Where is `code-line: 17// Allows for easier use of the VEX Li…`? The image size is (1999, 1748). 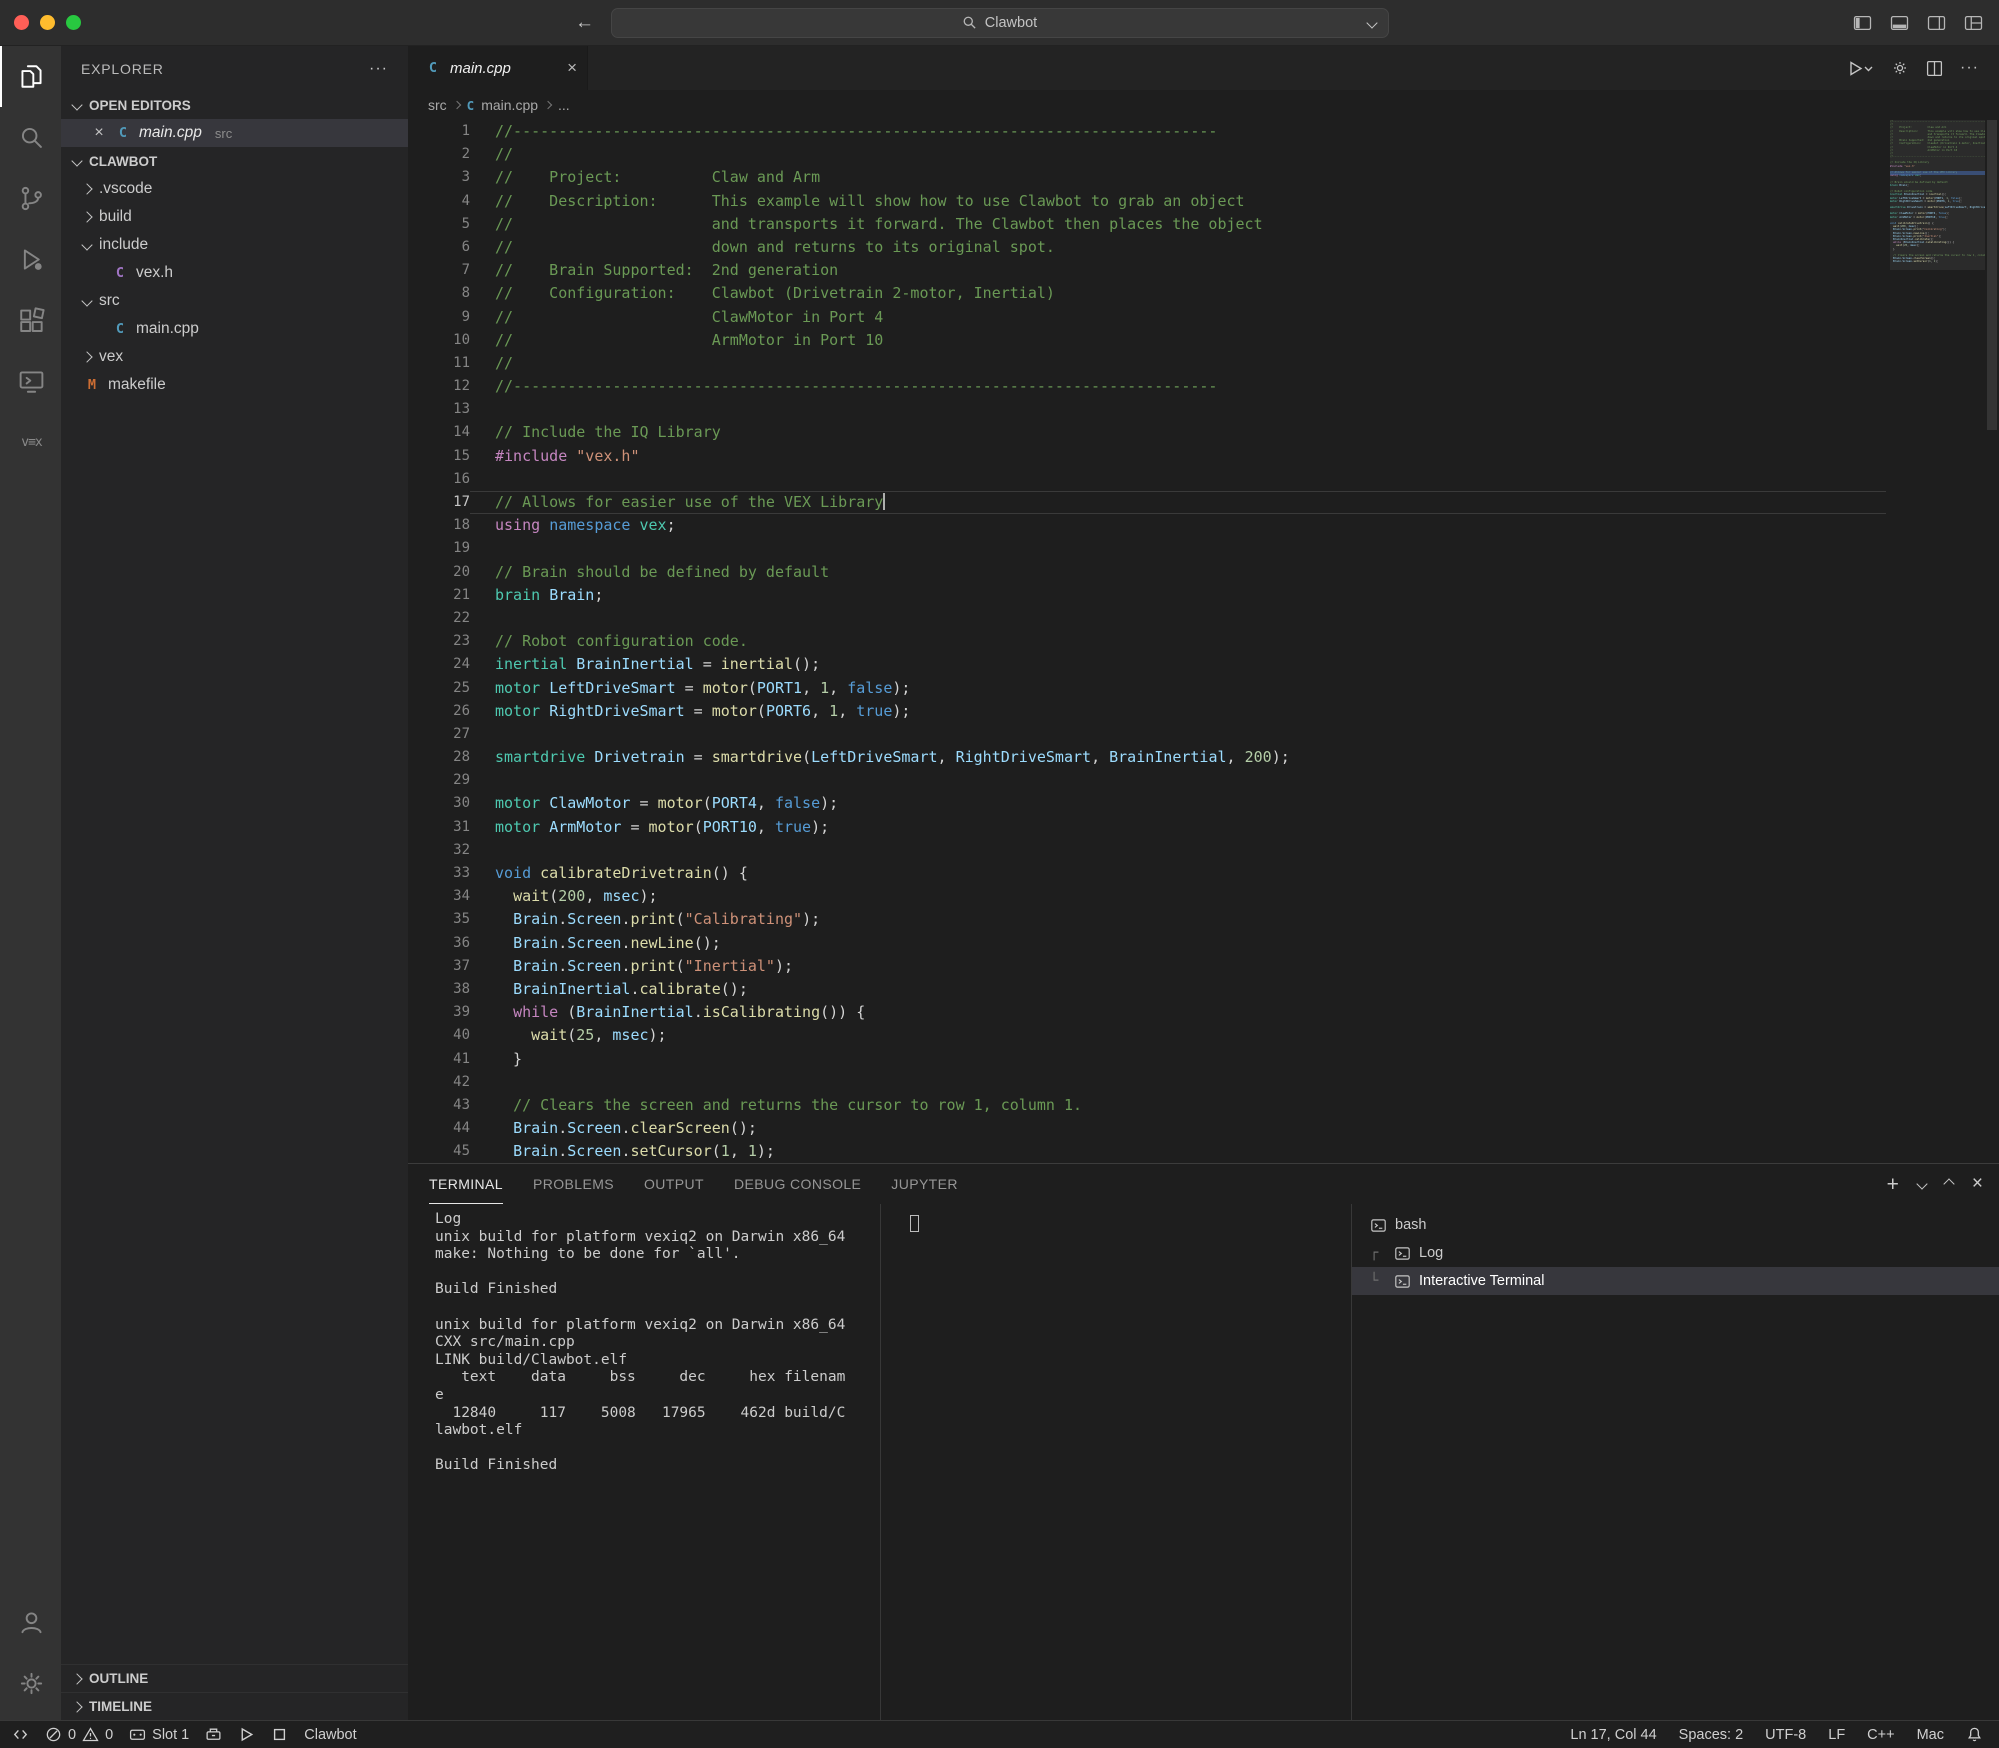 code-line: 17// Allows for easier use of the VEX Li… is located at coordinates (1147, 502).